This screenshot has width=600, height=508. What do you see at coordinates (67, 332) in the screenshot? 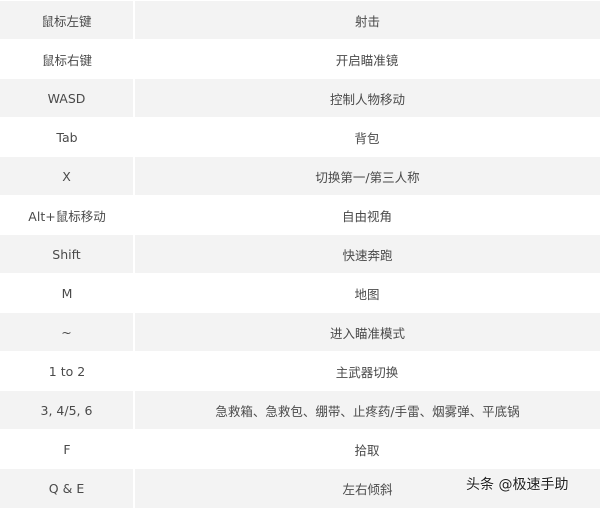
I see `key-cell: ~` at bounding box center [67, 332].